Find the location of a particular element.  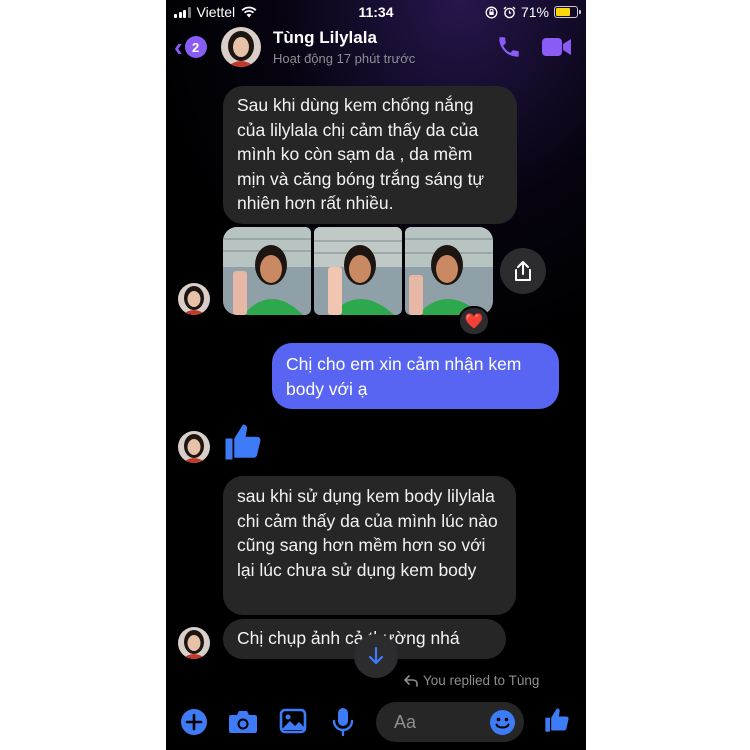

scroll-down-button is located at coordinates (376, 656).